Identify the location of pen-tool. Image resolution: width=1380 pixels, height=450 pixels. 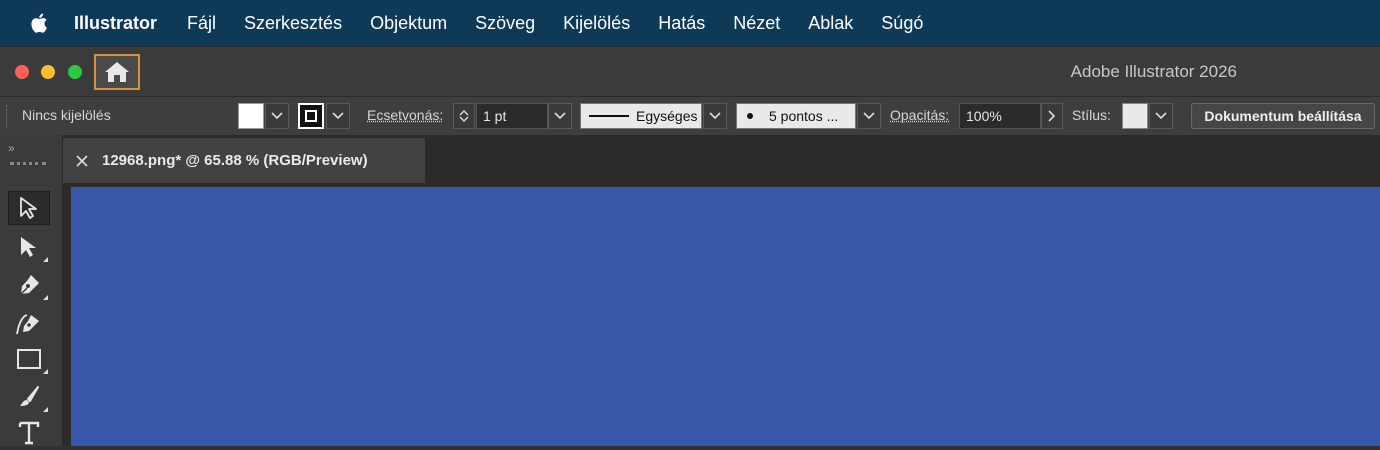
(29, 285).